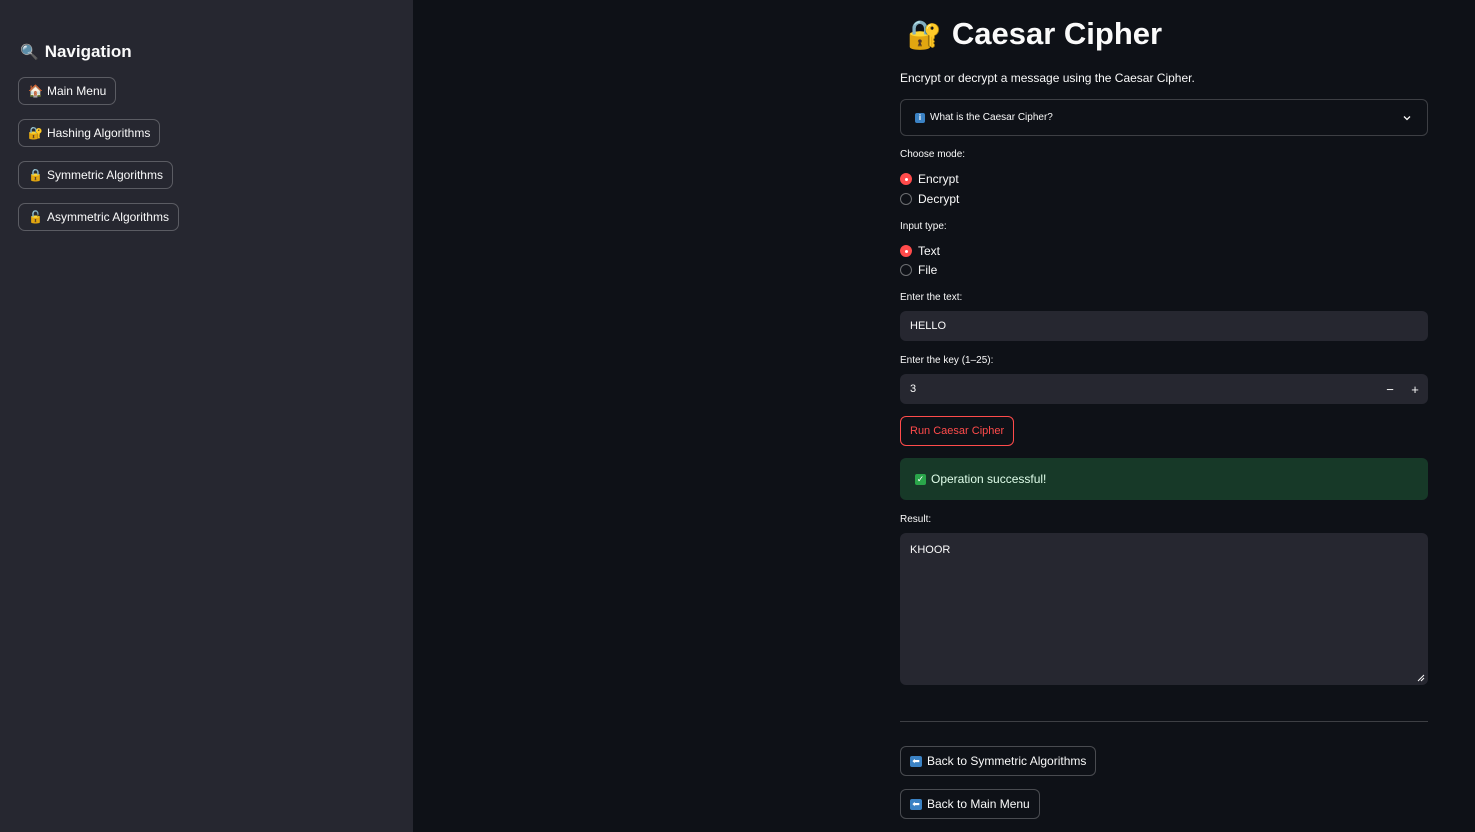 The height and width of the screenshot is (832, 1475). I want to click on run-caesar-button: Run Caesar Cipher, so click(957, 431).